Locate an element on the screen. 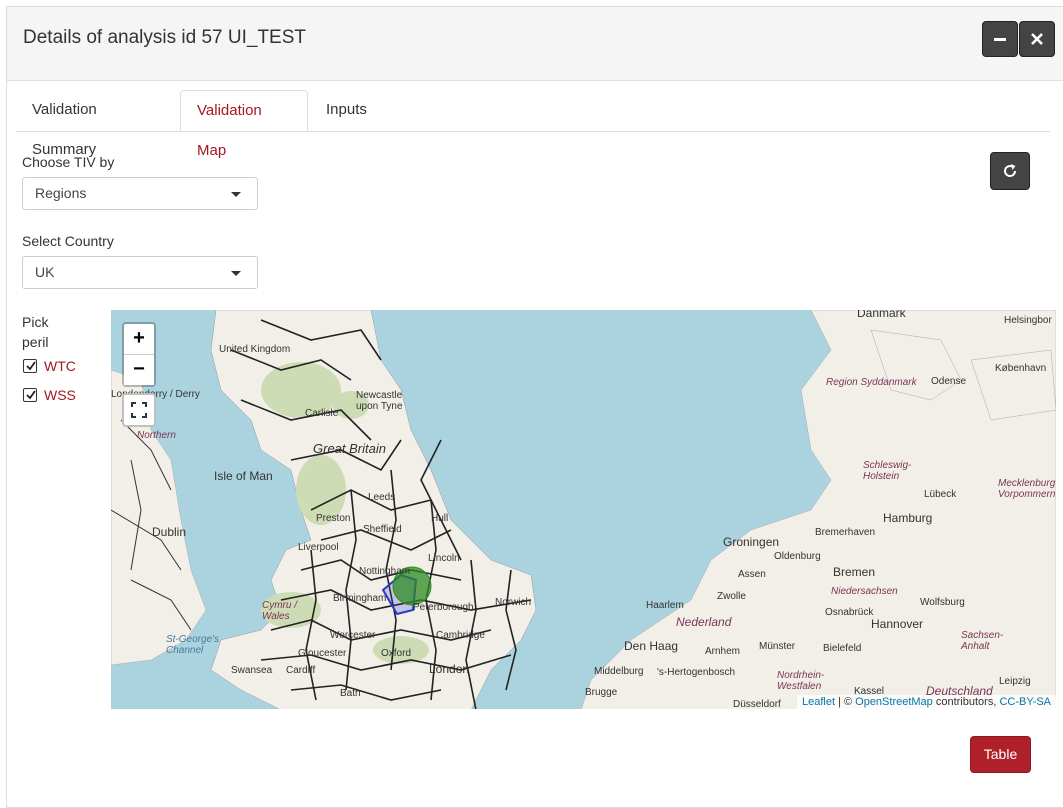 The image size is (1063, 808). map-label-carlisle: Carlisle is located at coordinates (322, 413).